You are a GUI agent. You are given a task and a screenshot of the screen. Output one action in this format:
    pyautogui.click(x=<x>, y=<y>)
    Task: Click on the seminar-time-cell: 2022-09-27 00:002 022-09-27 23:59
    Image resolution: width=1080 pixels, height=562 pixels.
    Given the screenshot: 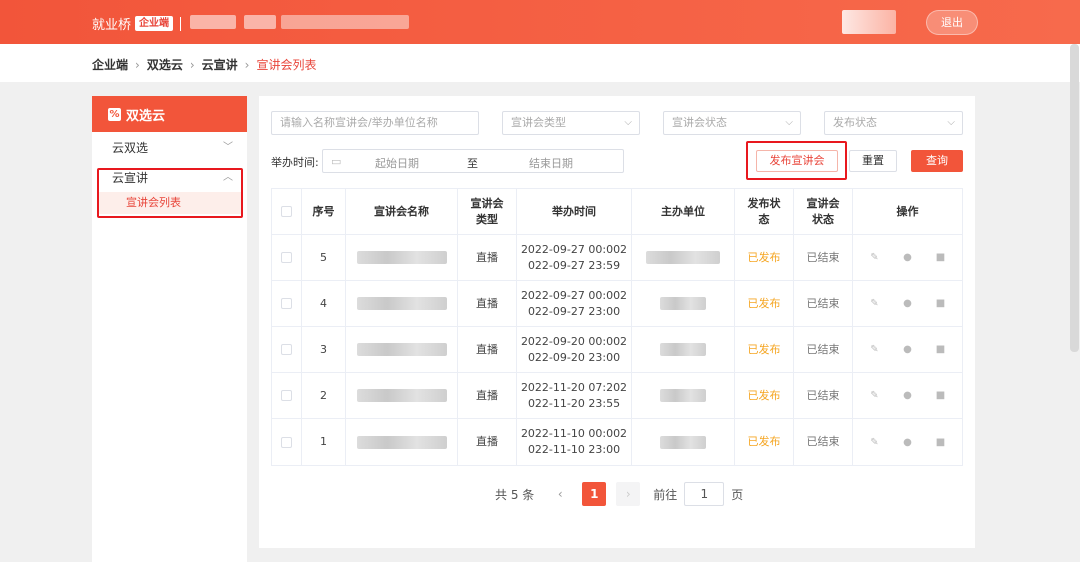 What is the action you would take?
    pyautogui.click(x=574, y=257)
    